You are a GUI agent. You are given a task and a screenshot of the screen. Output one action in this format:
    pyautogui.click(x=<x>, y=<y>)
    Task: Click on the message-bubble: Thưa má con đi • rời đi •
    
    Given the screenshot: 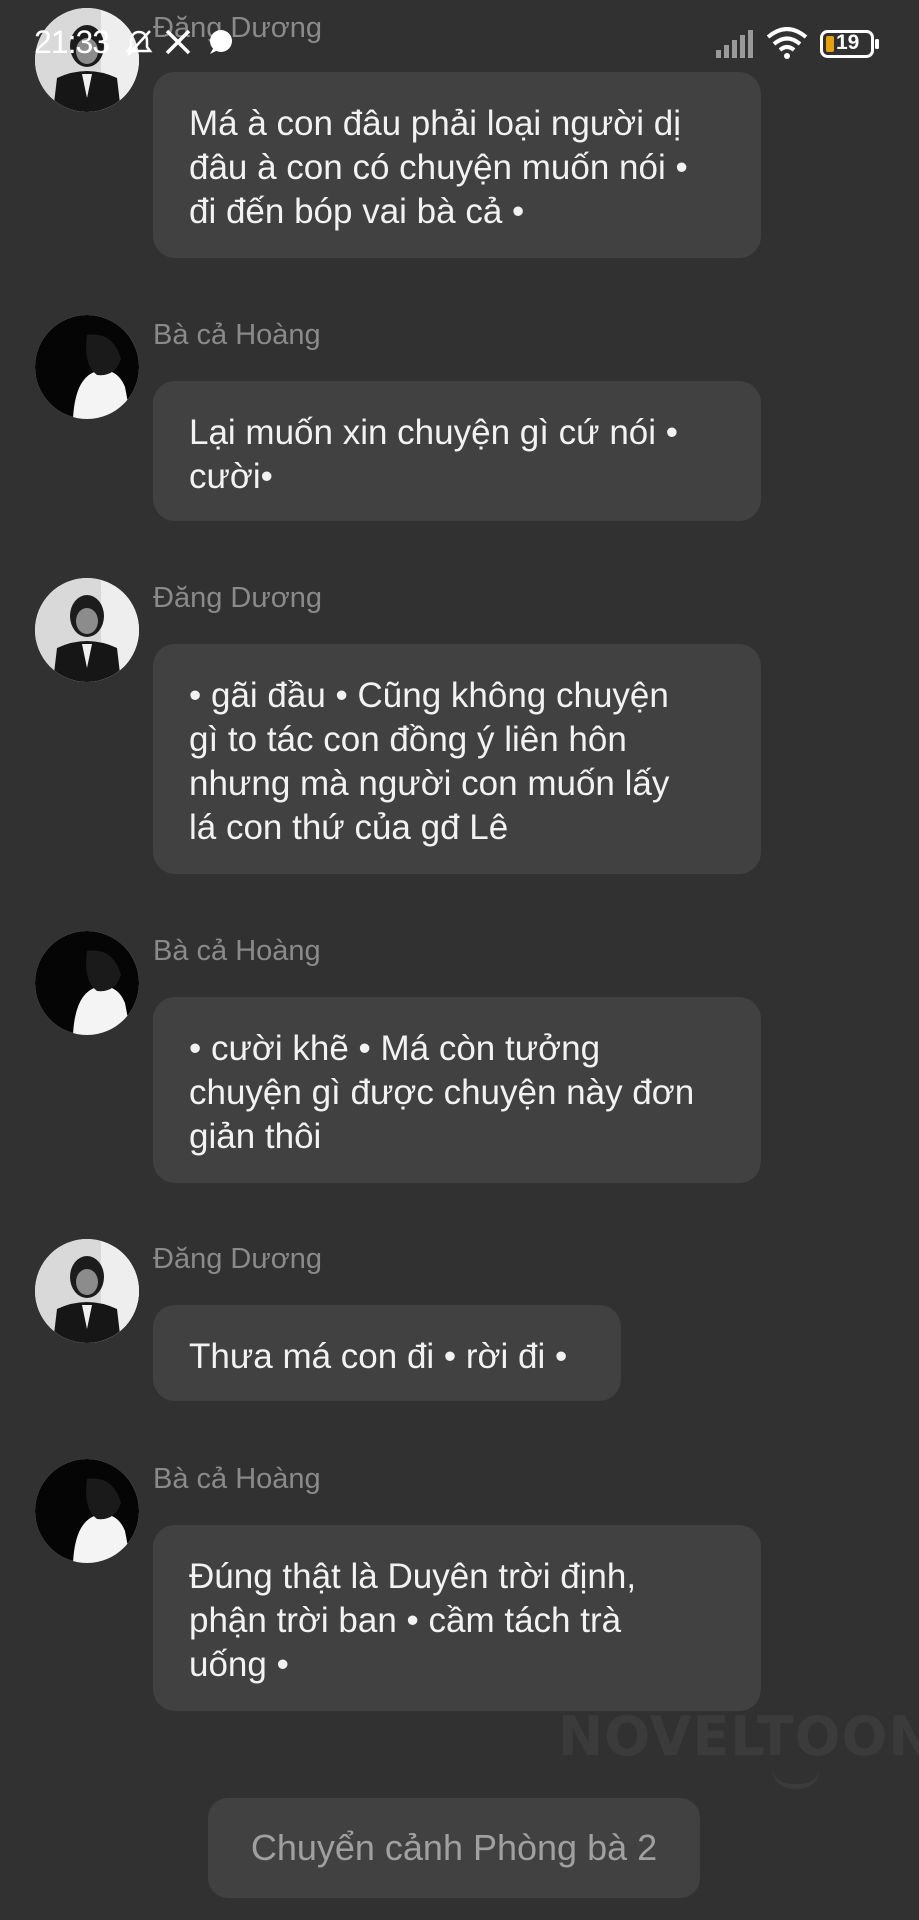 What is the action you would take?
    pyautogui.click(x=387, y=1353)
    